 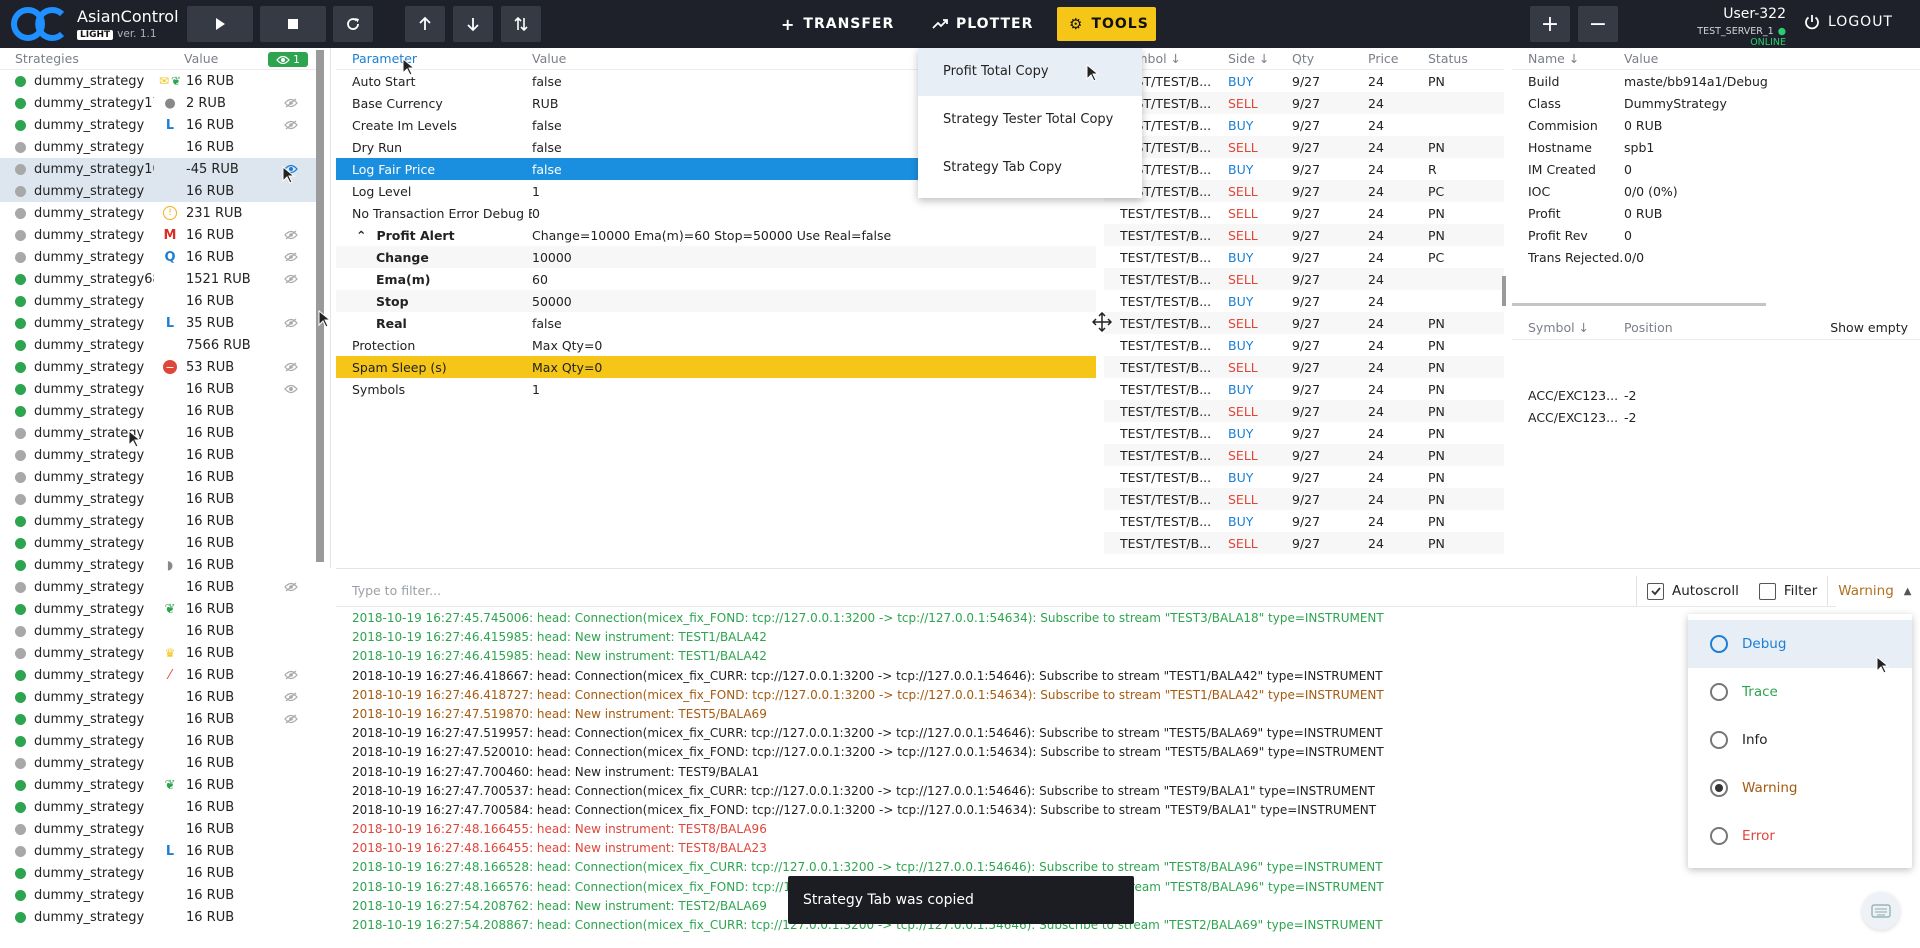 I want to click on parameter-row: No Transaction Error Debug Er... 0, so click(x=716, y=213).